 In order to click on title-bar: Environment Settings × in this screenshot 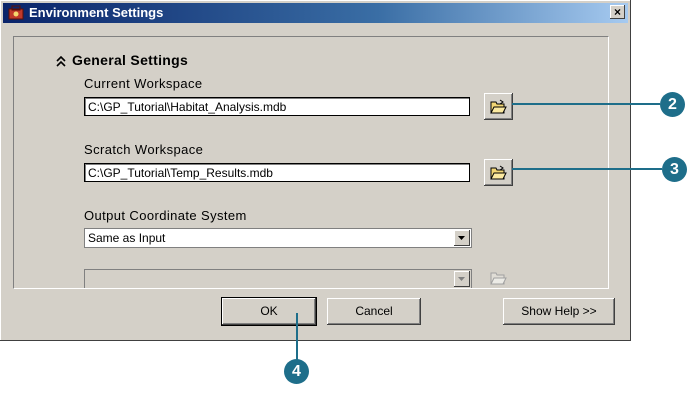, I will do `click(315, 13)`.